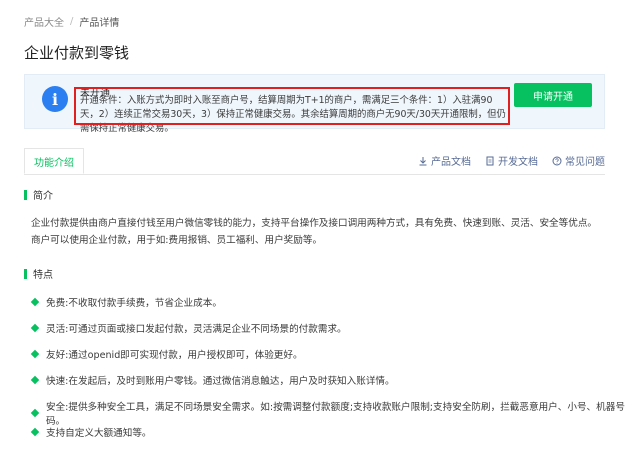  What do you see at coordinates (134, 303) in the screenshot?
I see `feature-text: 免费:不收取付款手续费，节省企业成本。` at bounding box center [134, 303].